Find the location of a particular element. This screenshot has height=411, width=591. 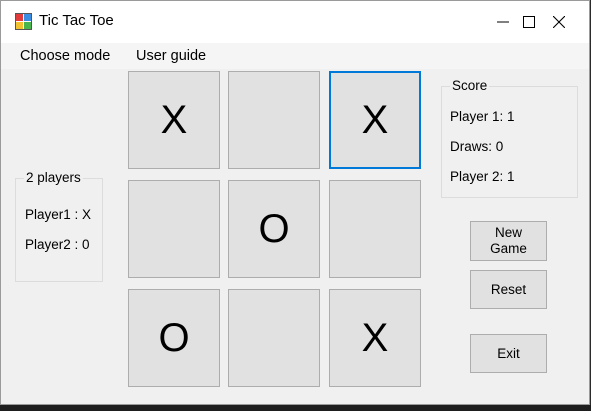

players-legend: 2 players is located at coordinates (53, 177).